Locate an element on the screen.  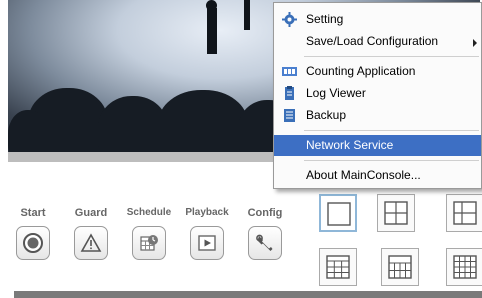
layout-3x3-icon is located at coordinates (338, 267).